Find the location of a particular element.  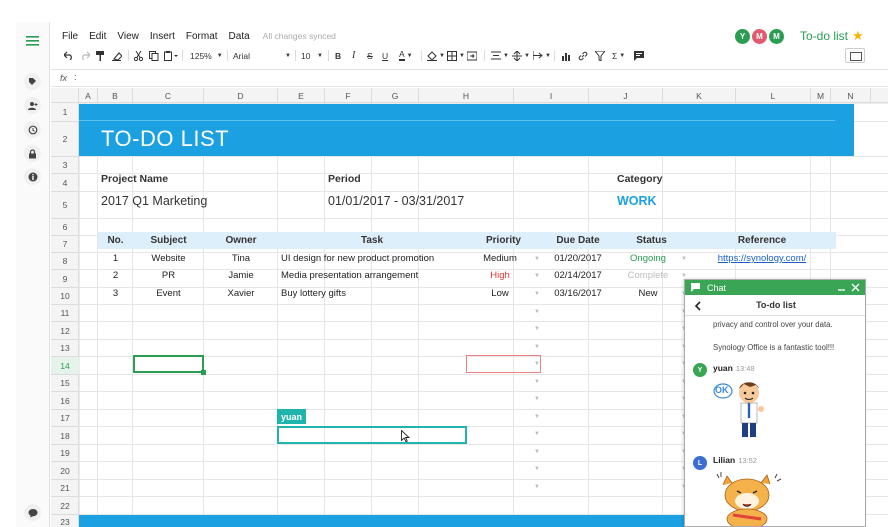

row-header-10: 10 is located at coordinates (65, 296).